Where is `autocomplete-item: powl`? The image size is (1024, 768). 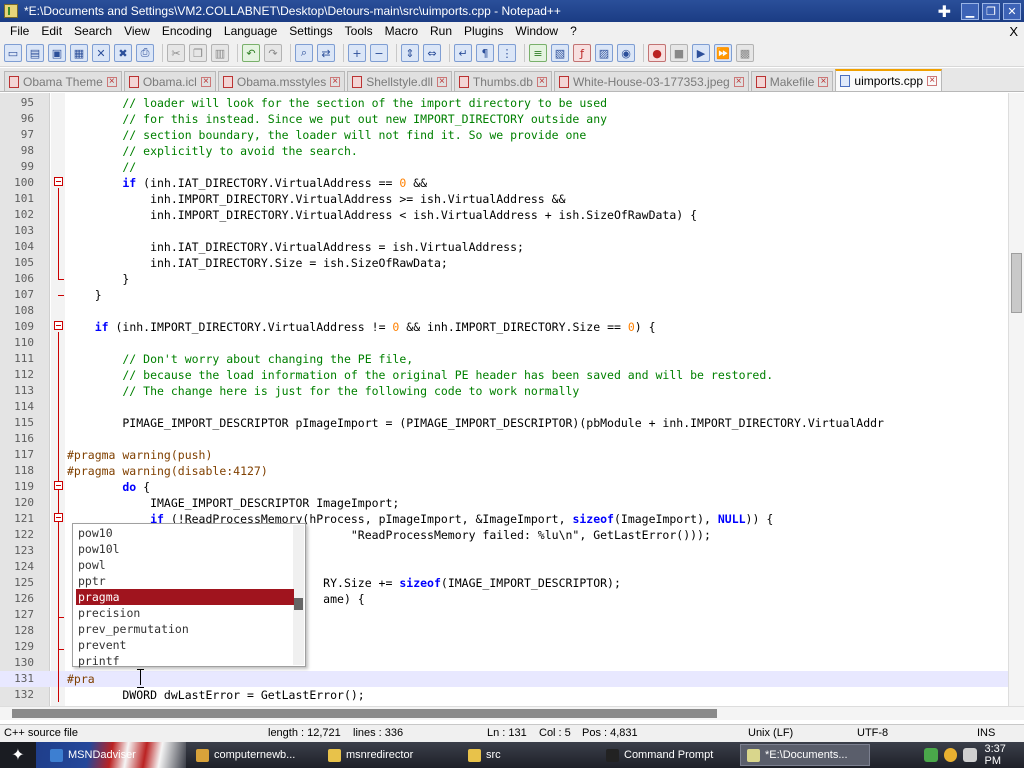 autocomplete-item: powl is located at coordinates (185, 565).